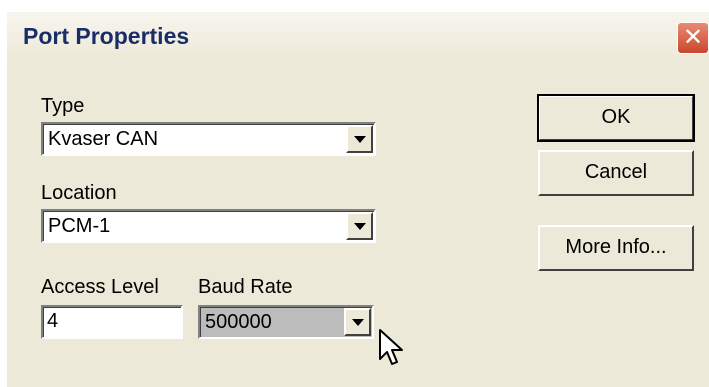  I want to click on dialog-title: Port Properties, so click(106, 36).